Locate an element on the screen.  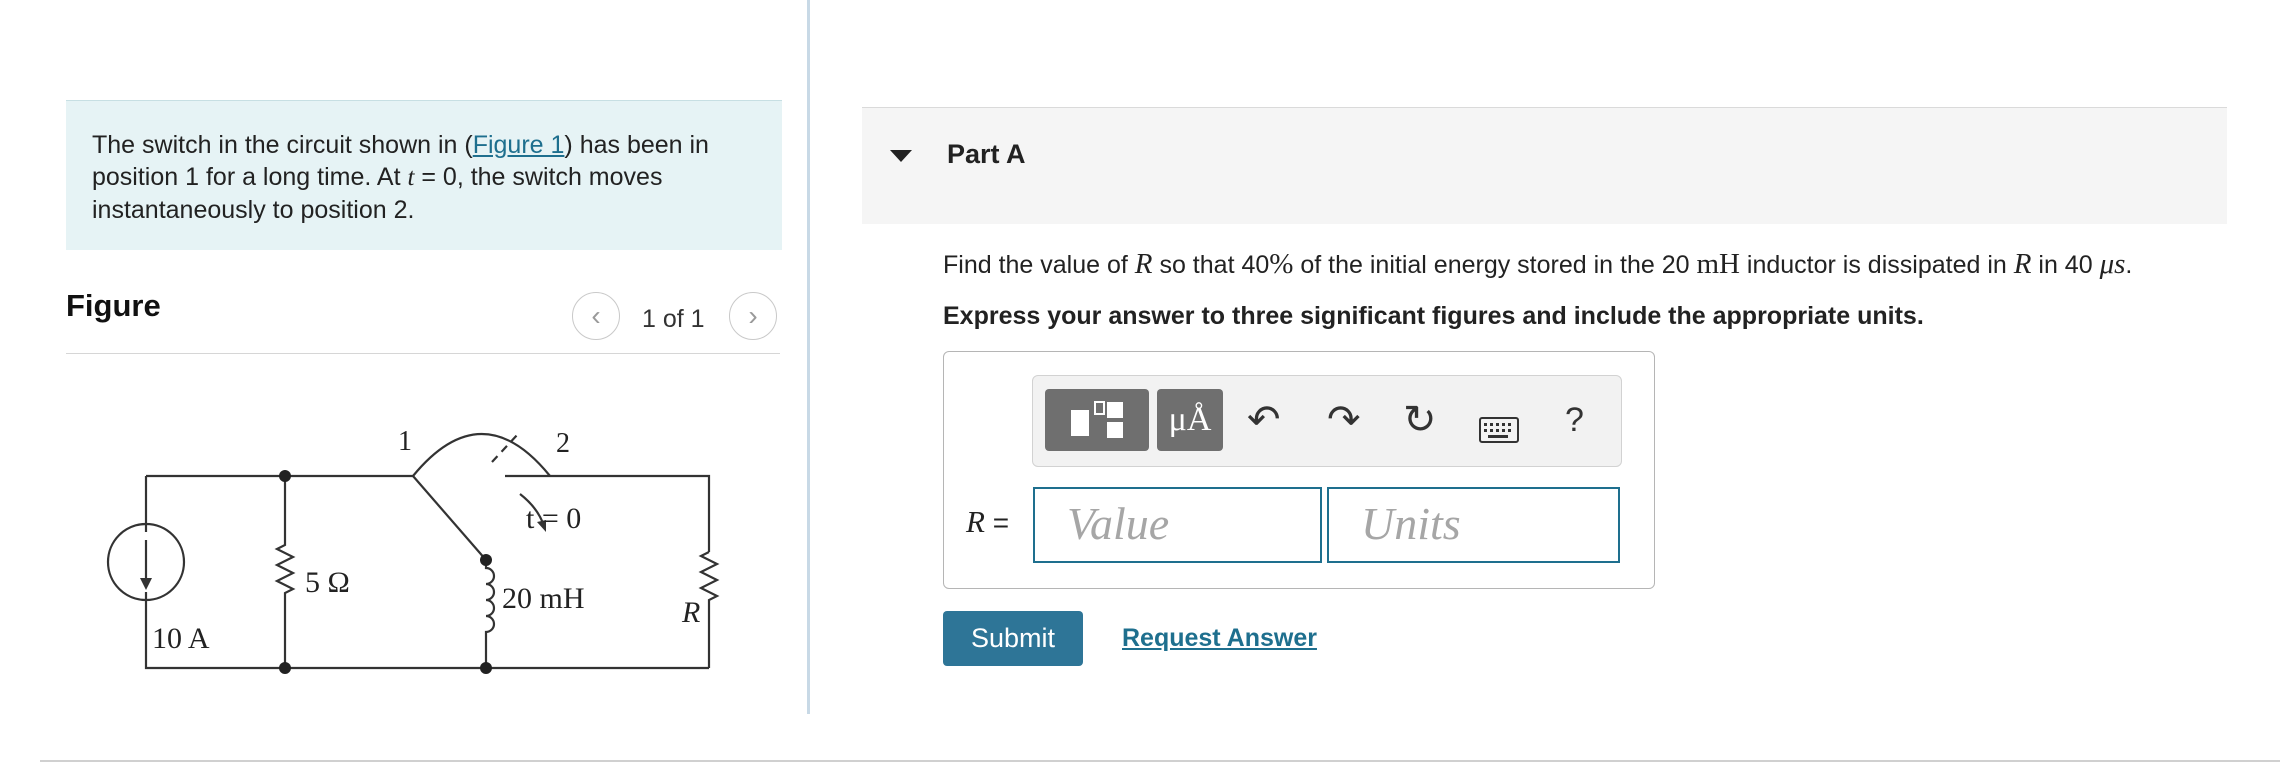
units-input: Units is located at coordinates (1473, 525).